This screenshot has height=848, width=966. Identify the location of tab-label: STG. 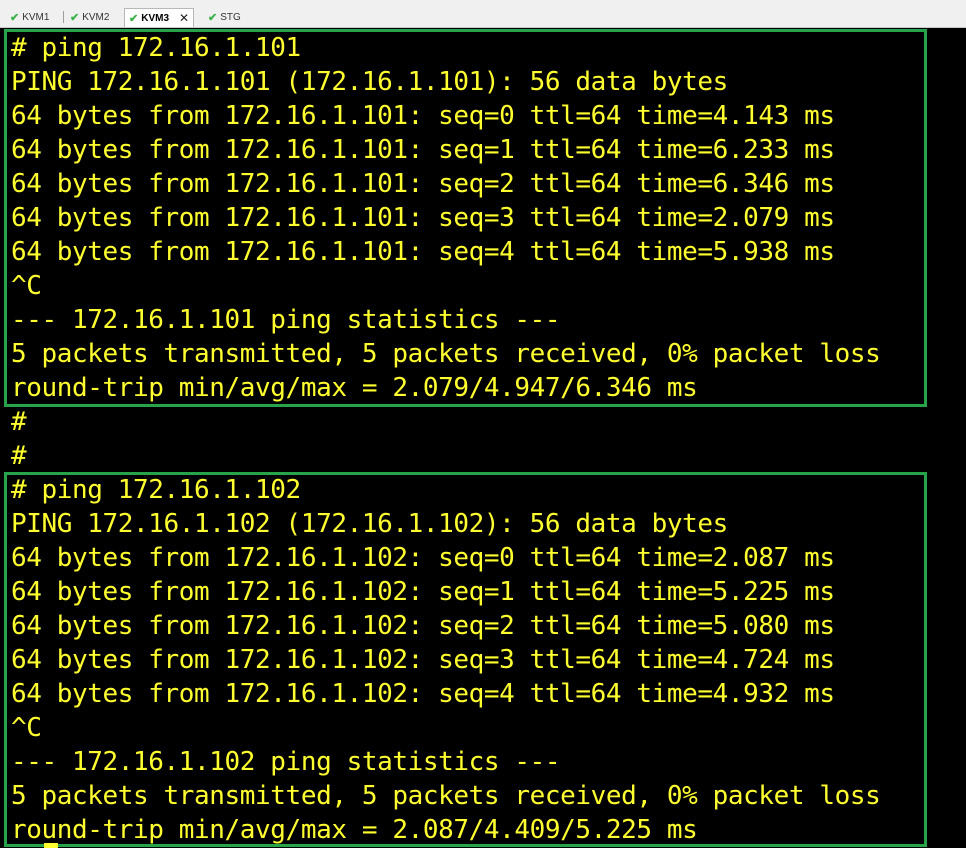
(230, 17).